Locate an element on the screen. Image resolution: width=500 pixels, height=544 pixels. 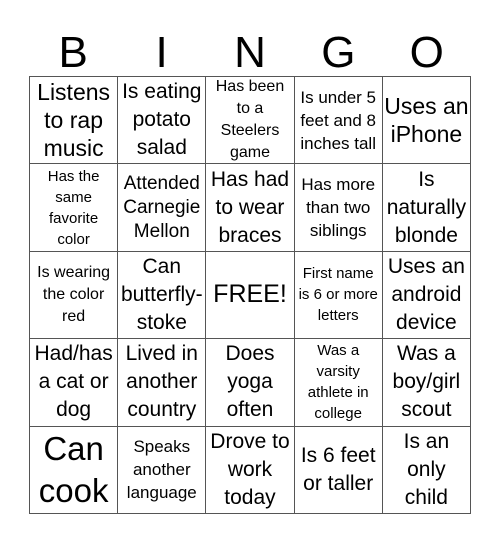
cell-text: Is 6 feet or taller is located at coordinates (338, 469).